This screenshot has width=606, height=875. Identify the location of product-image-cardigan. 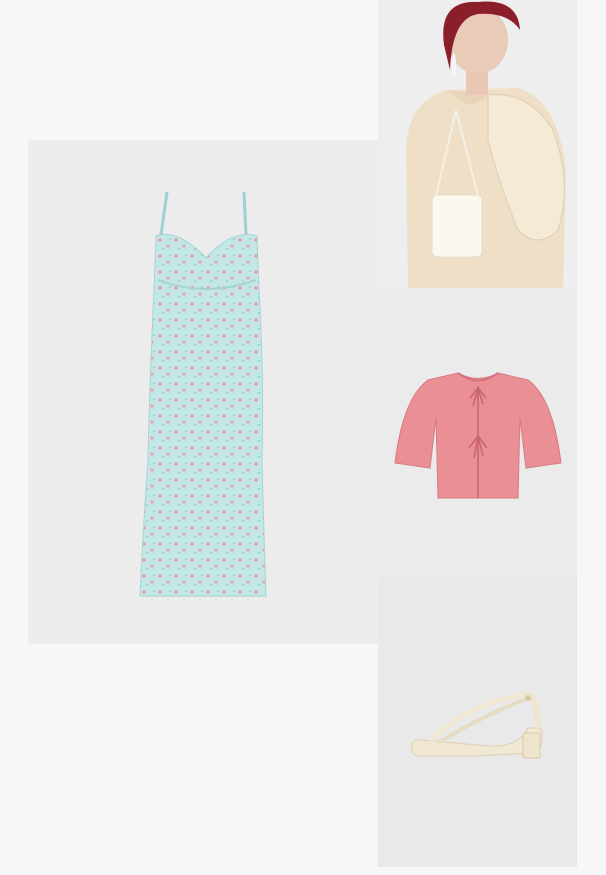
(477, 433).